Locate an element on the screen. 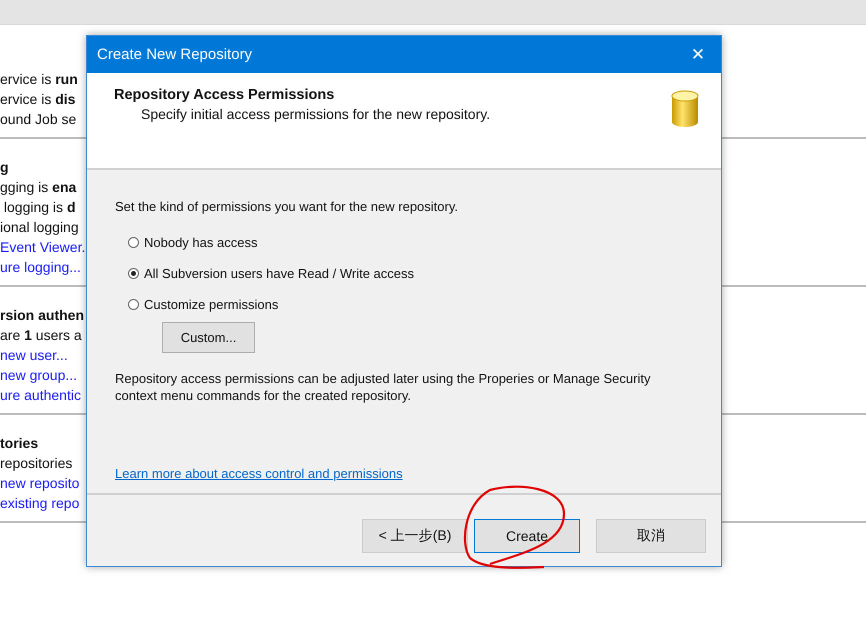 Image resolution: width=866 pixels, height=631 pixels. page-link: Event Viewer. is located at coordinates (43, 247).